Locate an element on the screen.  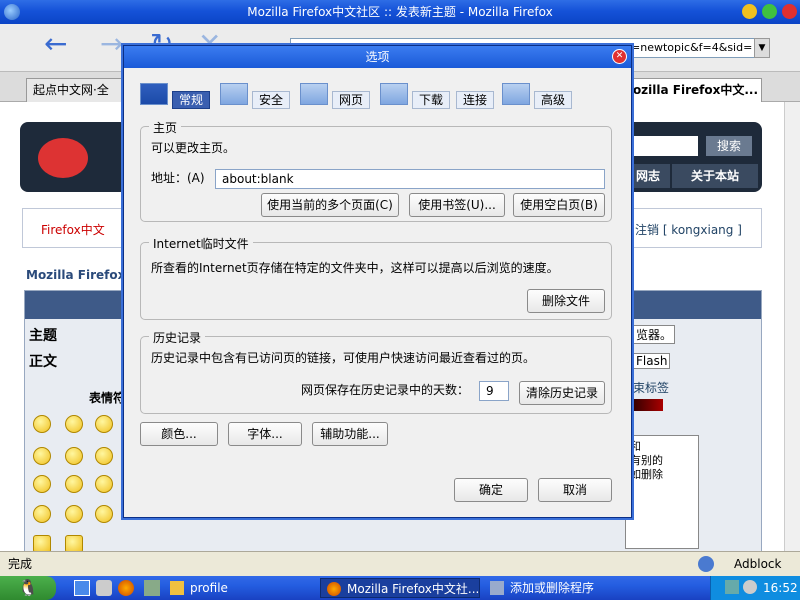
home-address-input: about:blank is located at coordinates (410, 179).